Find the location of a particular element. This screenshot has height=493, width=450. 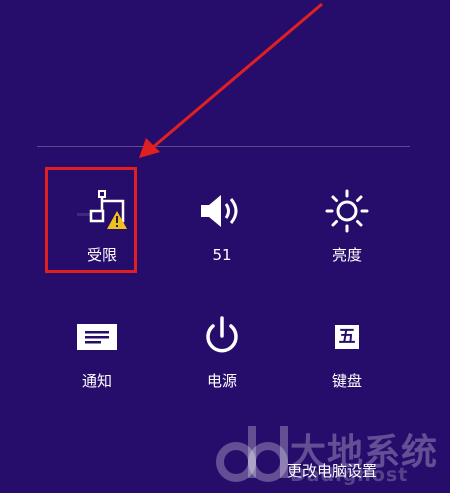

notifications-label: 通知 is located at coordinates (96, 381).